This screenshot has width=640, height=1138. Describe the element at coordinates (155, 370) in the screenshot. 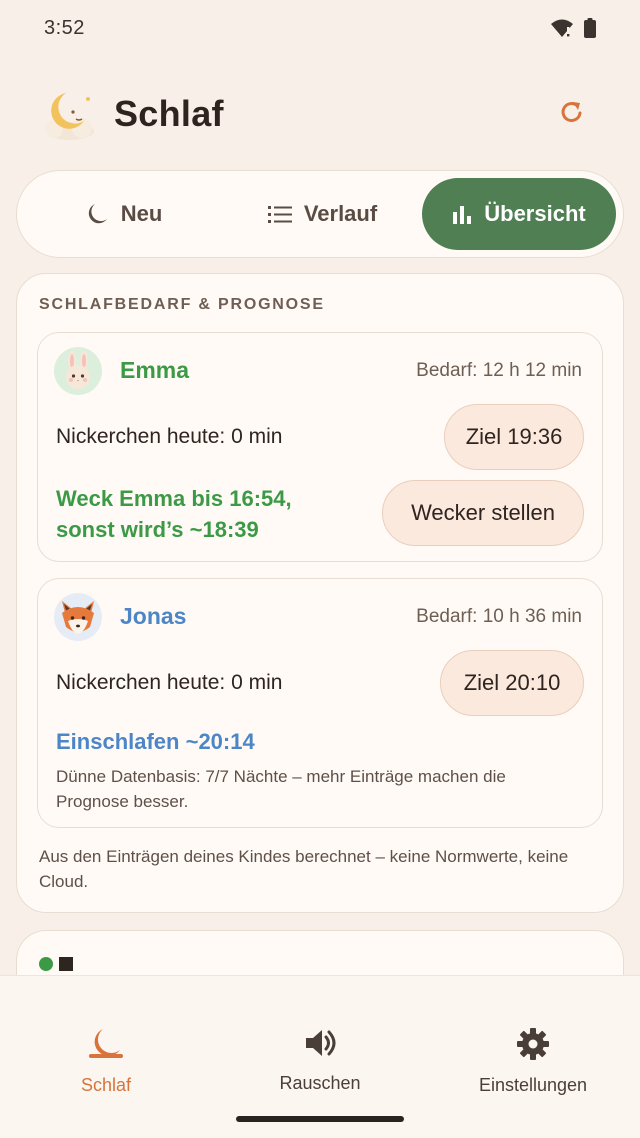

I see `child-name: Emma` at that location.